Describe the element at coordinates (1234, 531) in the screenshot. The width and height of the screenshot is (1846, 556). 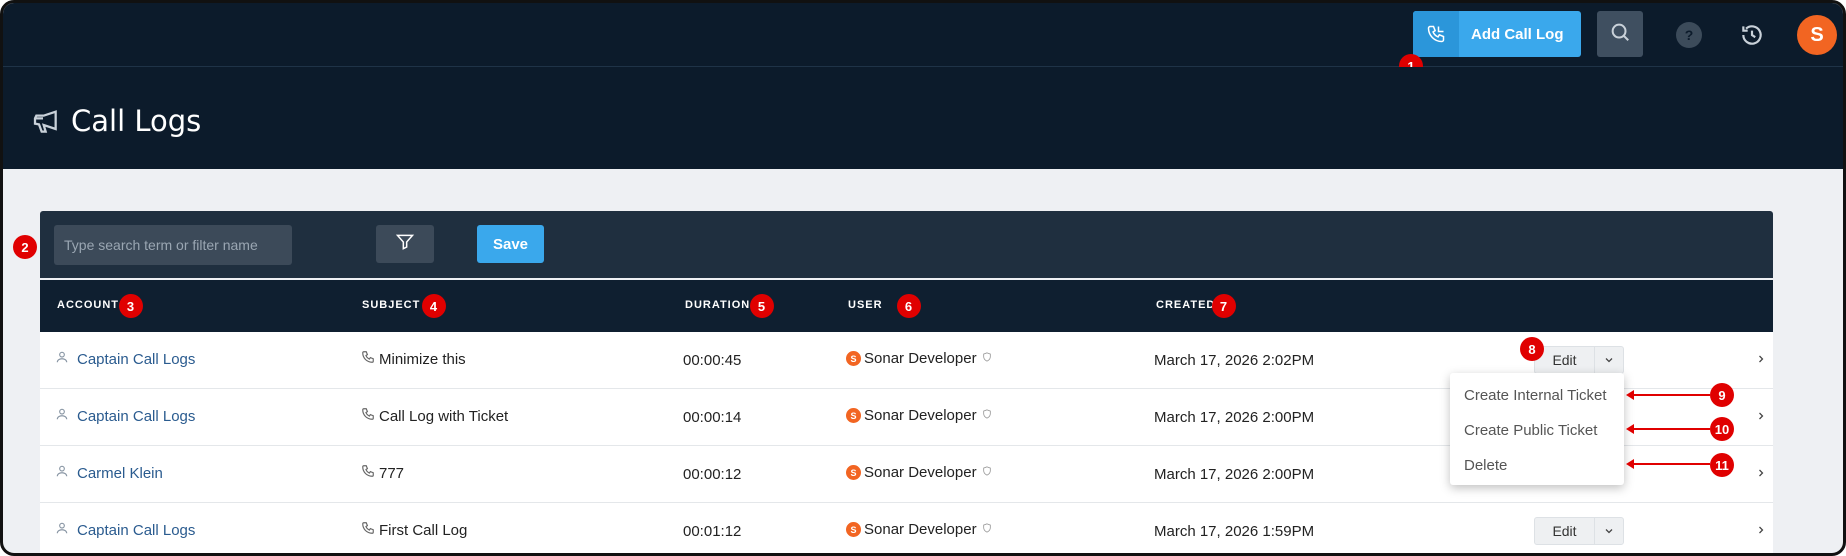
I see `created-value: March 17, 2026 1:59PM` at that location.